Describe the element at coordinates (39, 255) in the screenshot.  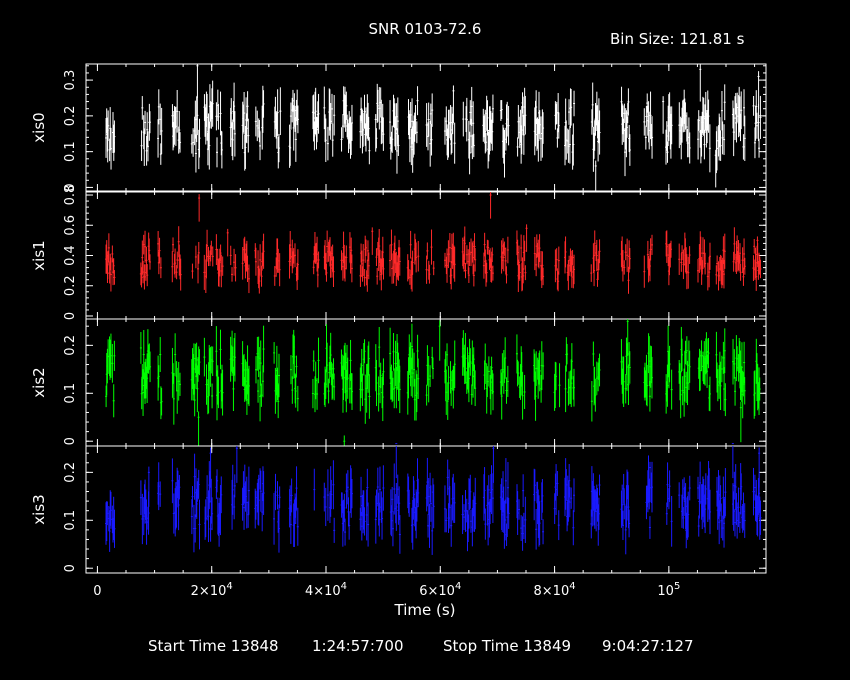
I see `y-axis-label: xis1` at that location.